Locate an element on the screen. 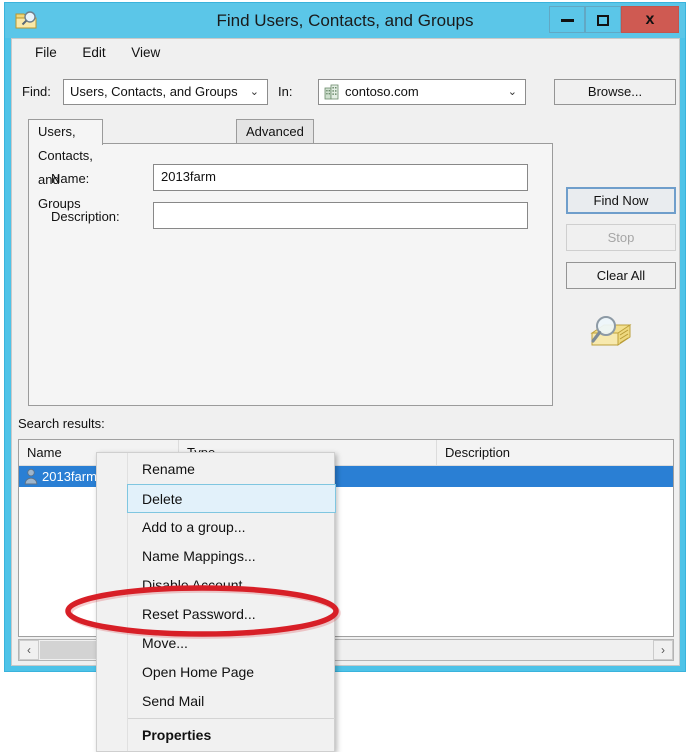 The image size is (690, 752). find-type-value: Users, Contacts, and Groups is located at coordinates (154, 91).